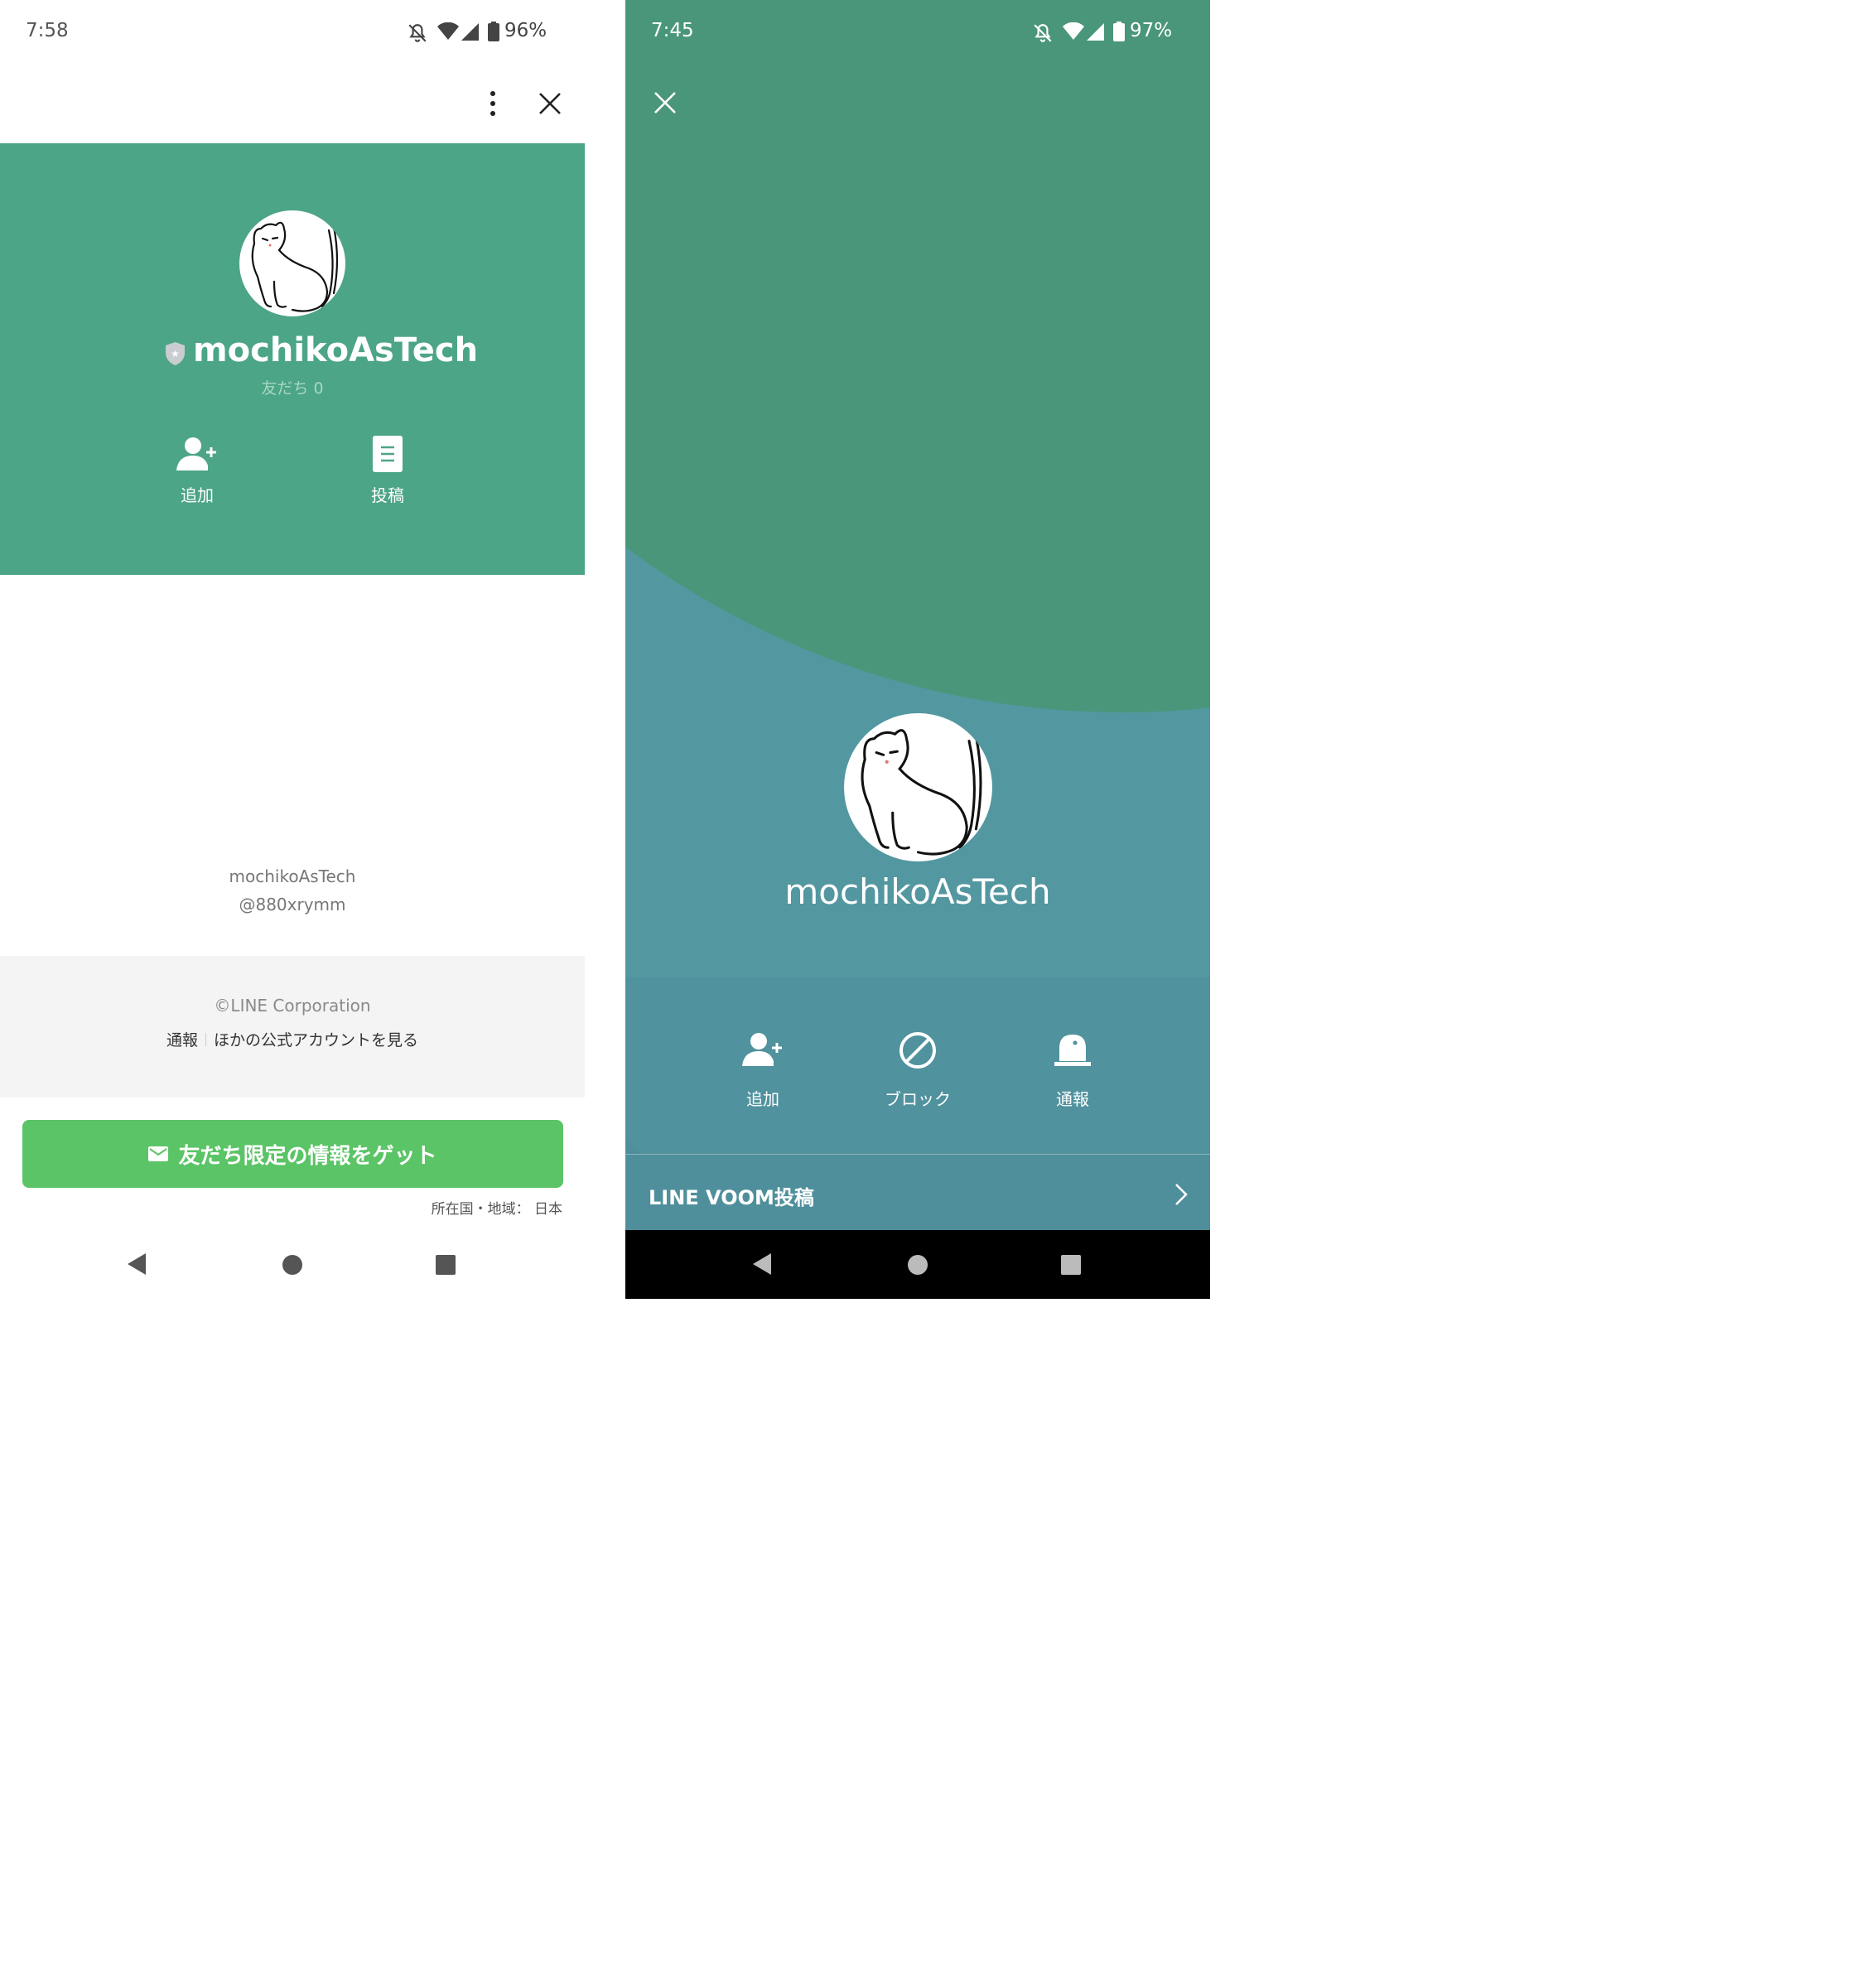  Describe the element at coordinates (292, 388) in the screenshot. I see `friend-count: 友だち 0` at that location.